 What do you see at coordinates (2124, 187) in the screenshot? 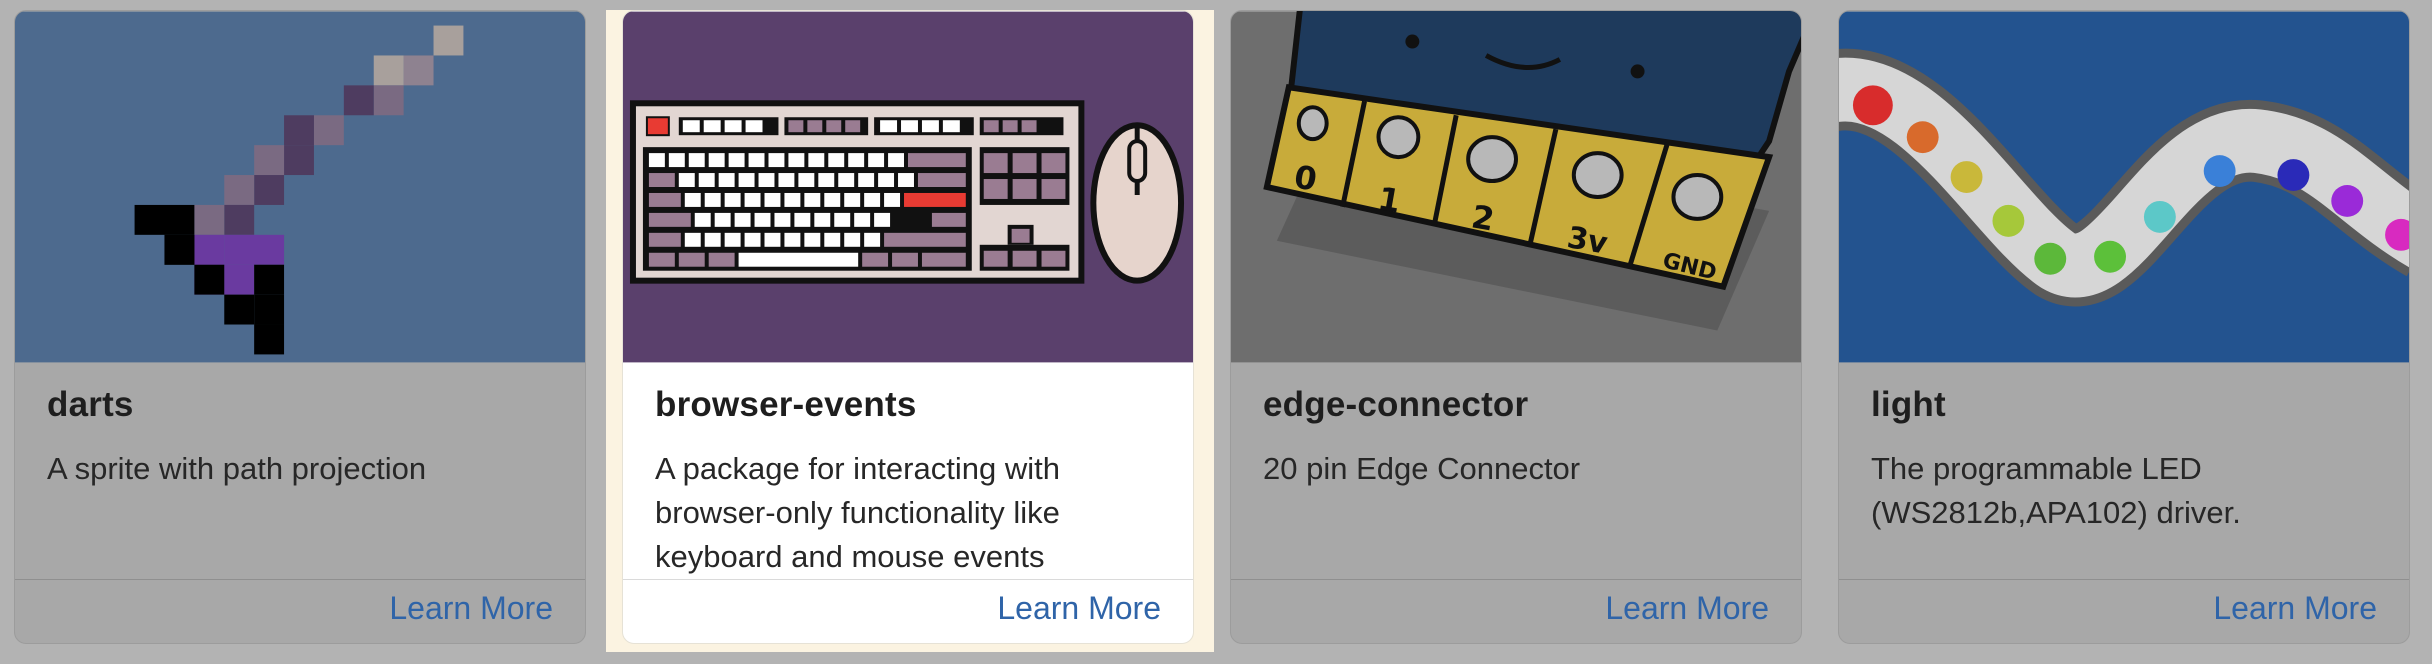
I see `light-image` at bounding box center [2124, 187].